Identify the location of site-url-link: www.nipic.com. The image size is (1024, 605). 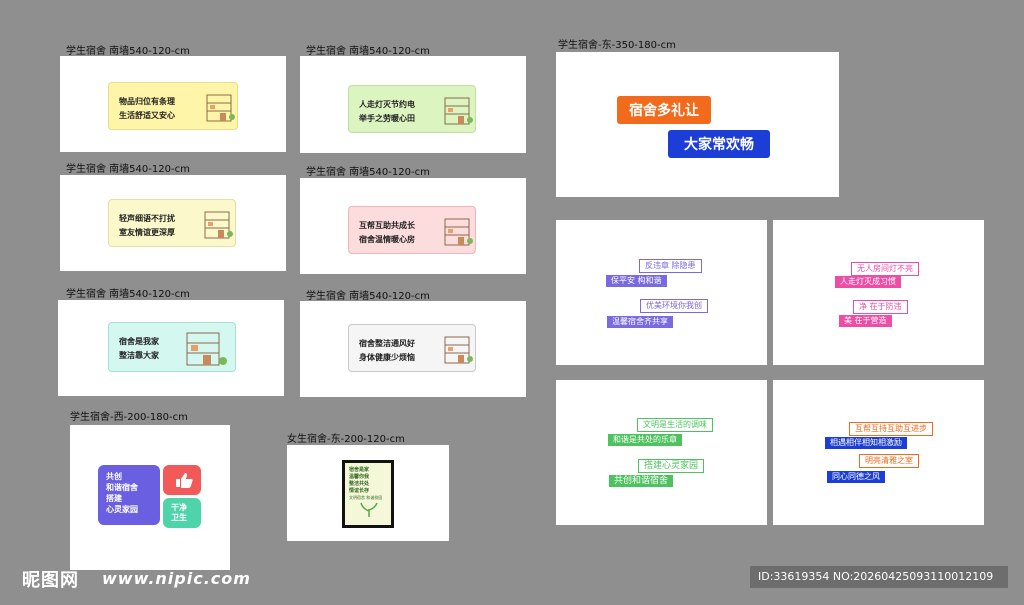
(176, 578).